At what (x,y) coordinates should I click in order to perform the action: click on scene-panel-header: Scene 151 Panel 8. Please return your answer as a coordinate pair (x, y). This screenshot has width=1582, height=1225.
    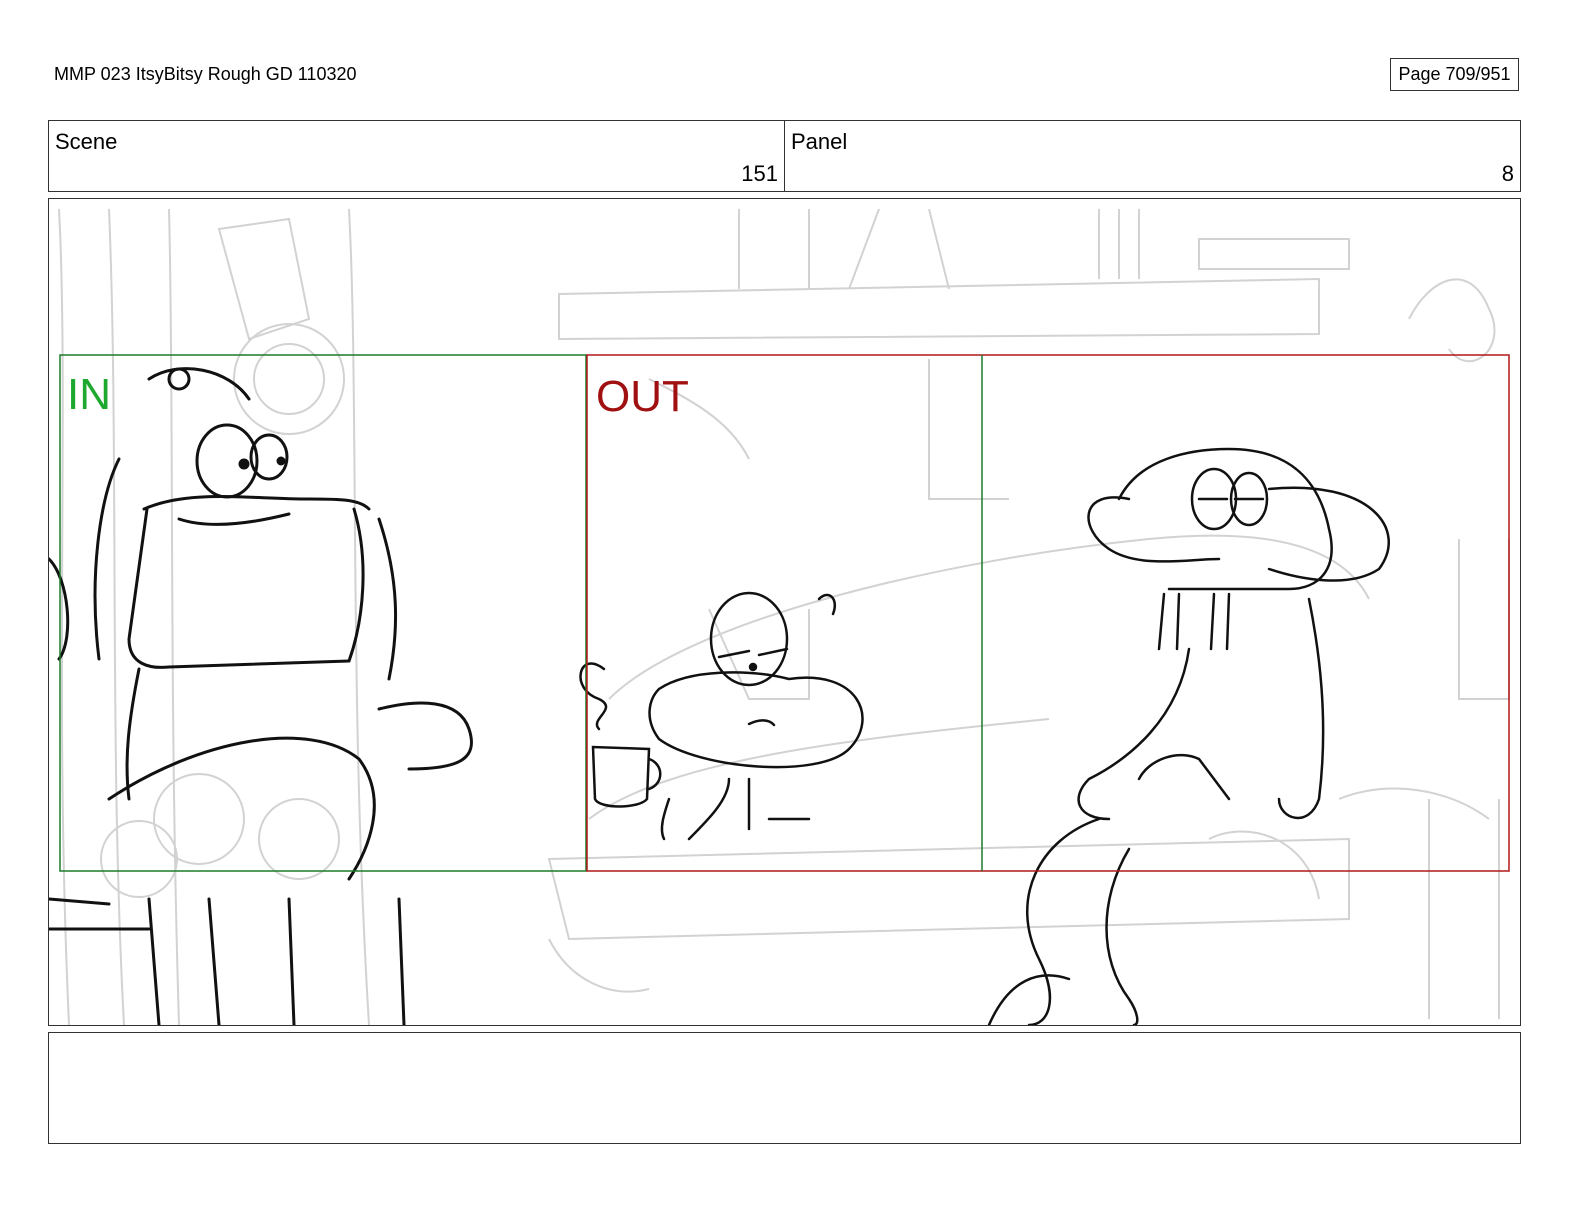
    Looking at the image, I should click on (784, 156).